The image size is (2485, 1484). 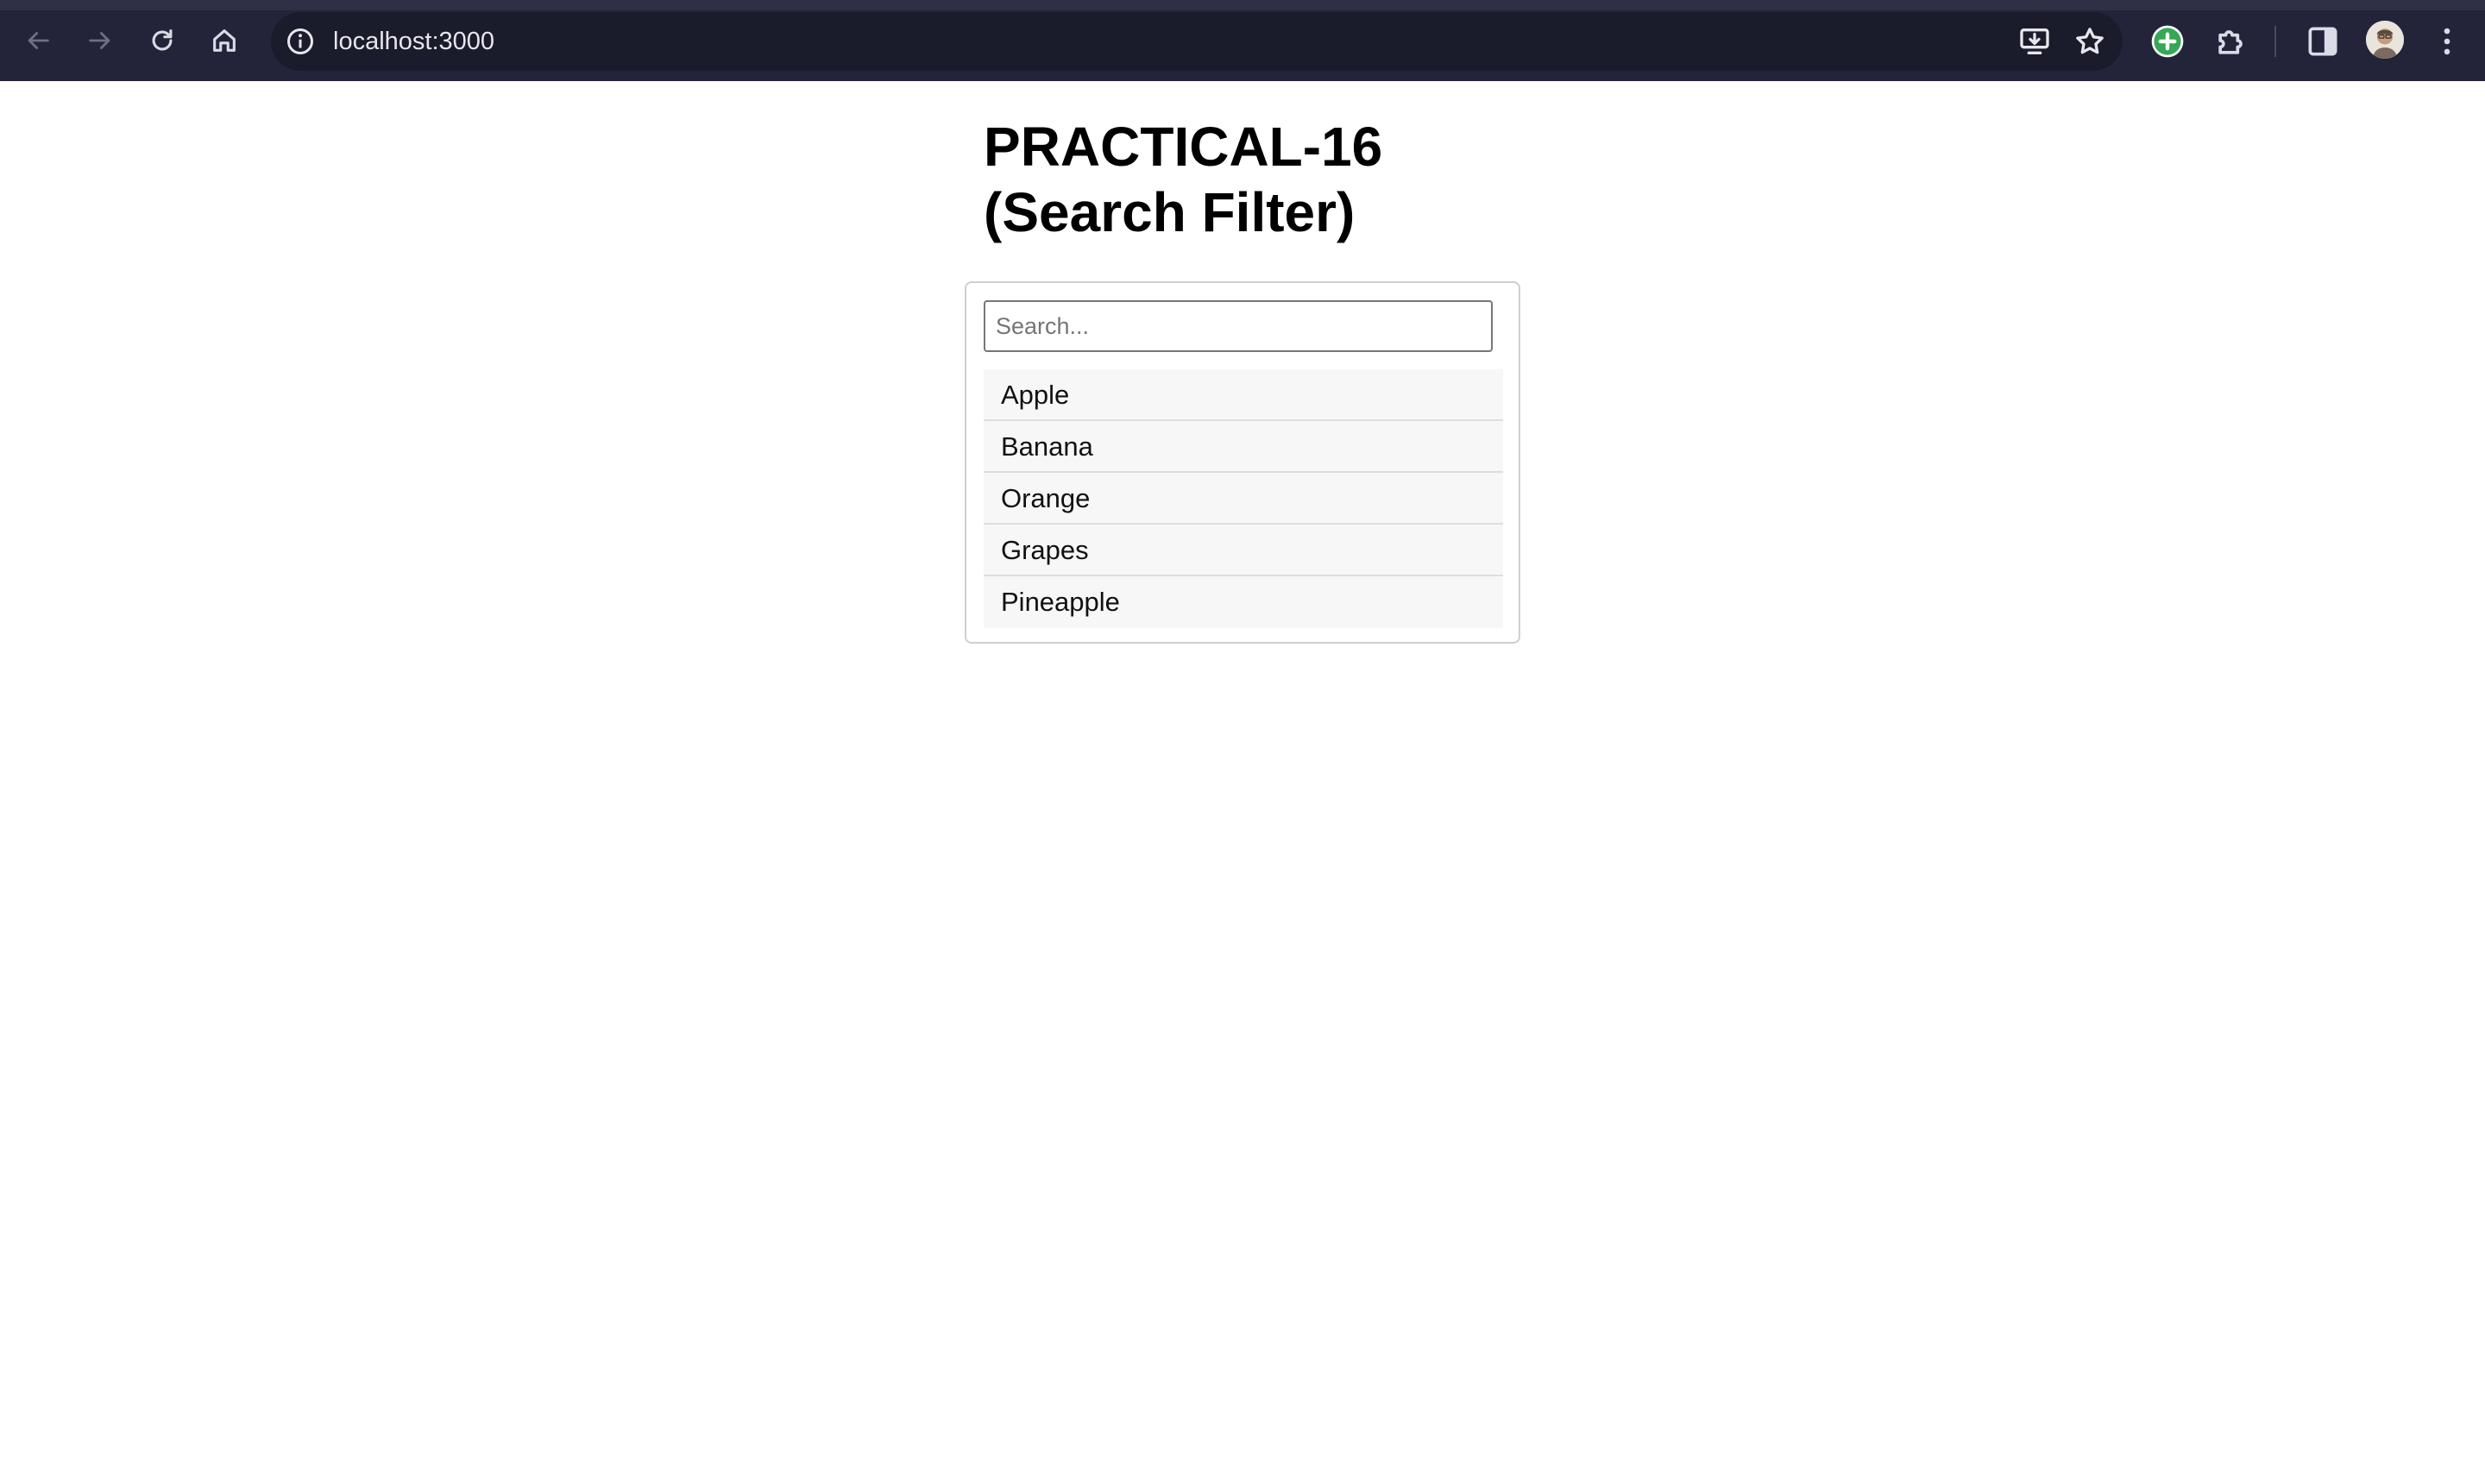 I want to click on list-item: Orange, so click(x=1243, y=499).